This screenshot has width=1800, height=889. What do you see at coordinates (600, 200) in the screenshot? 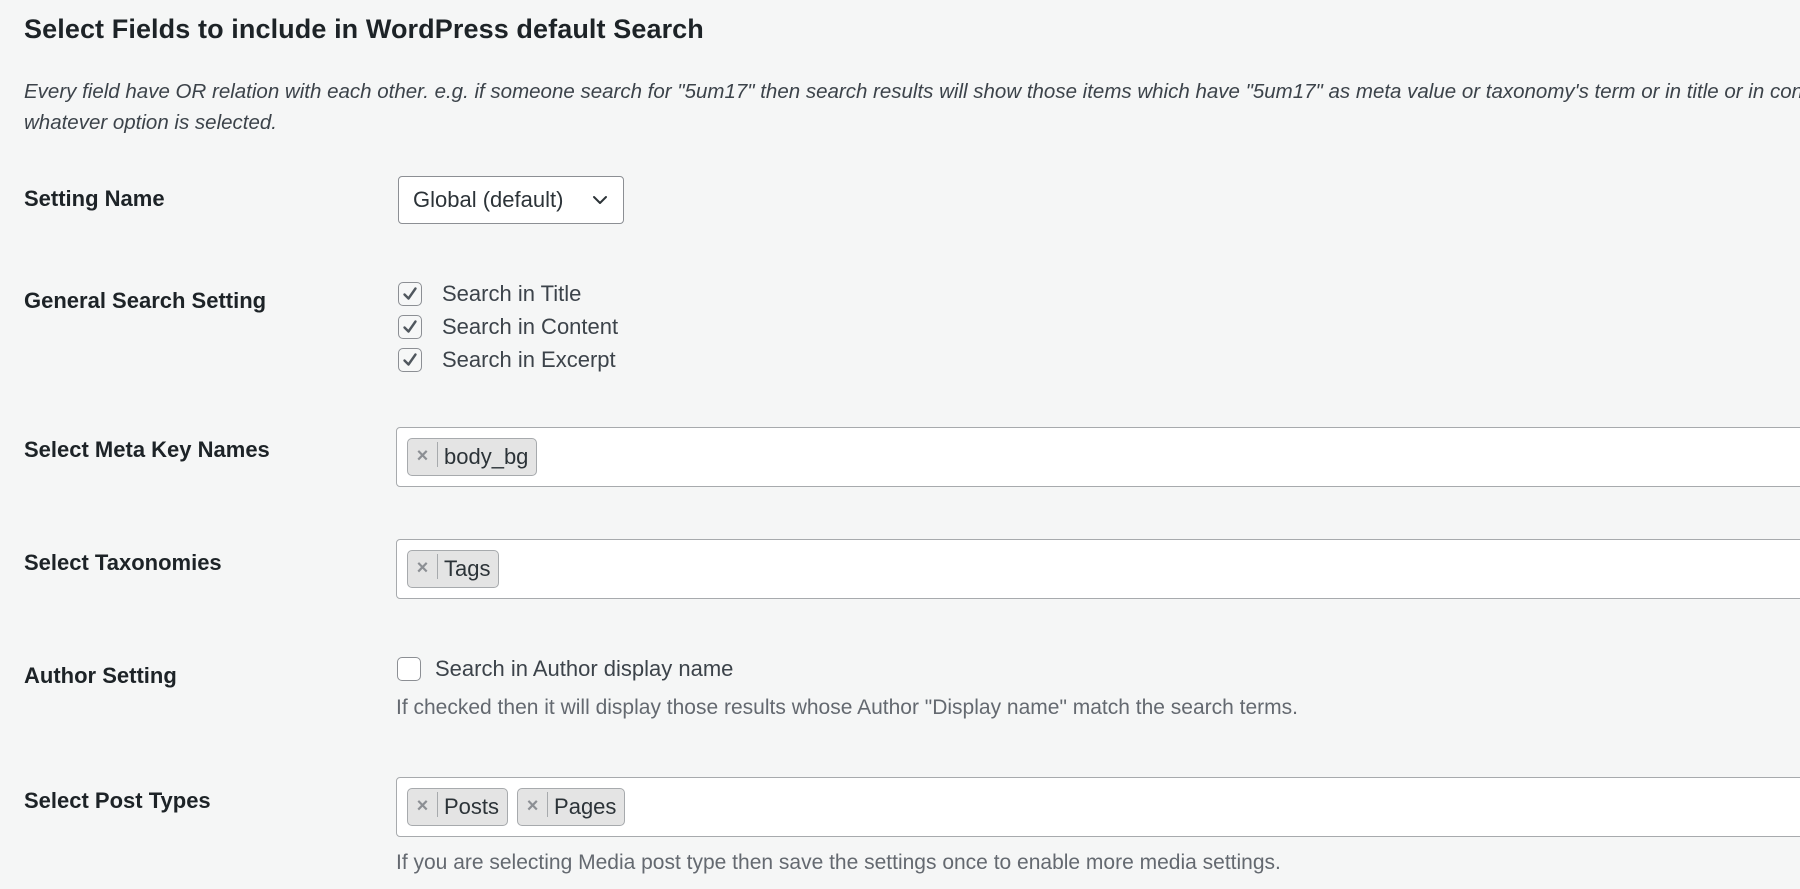
I see `chevron-down-icon` at bounding box center [600, 200].